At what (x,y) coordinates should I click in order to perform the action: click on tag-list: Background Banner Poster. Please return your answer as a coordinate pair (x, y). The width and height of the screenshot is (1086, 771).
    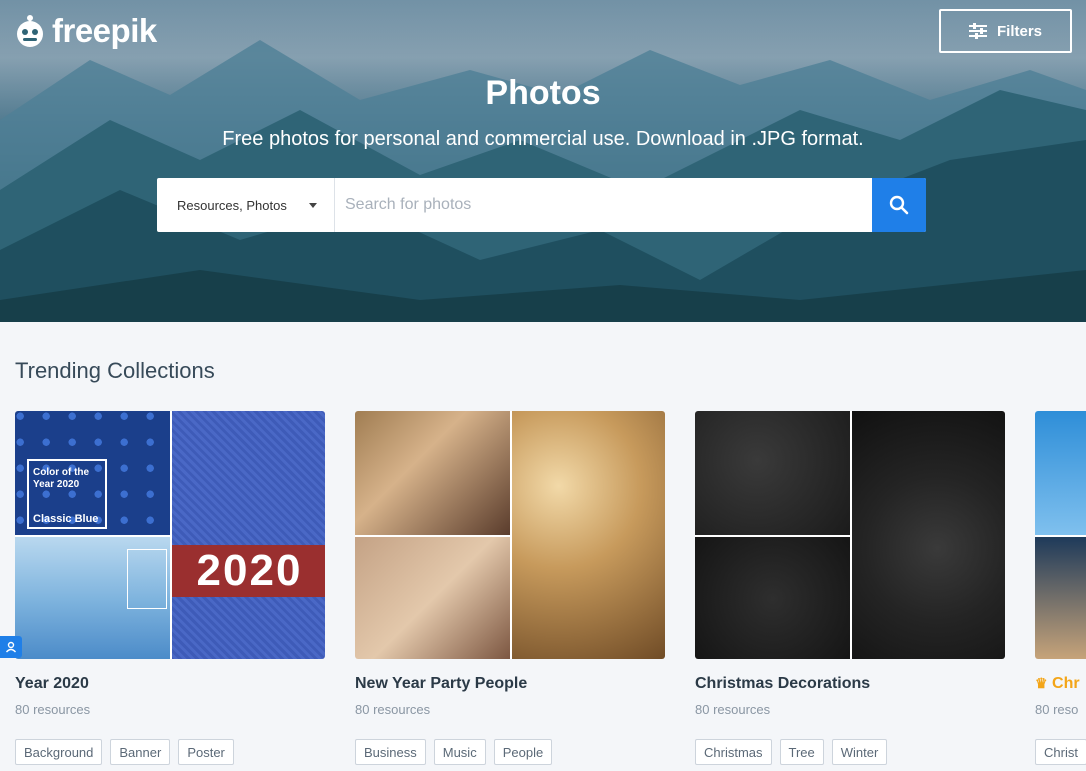
    Looking at the image, I should click on (170, 752).